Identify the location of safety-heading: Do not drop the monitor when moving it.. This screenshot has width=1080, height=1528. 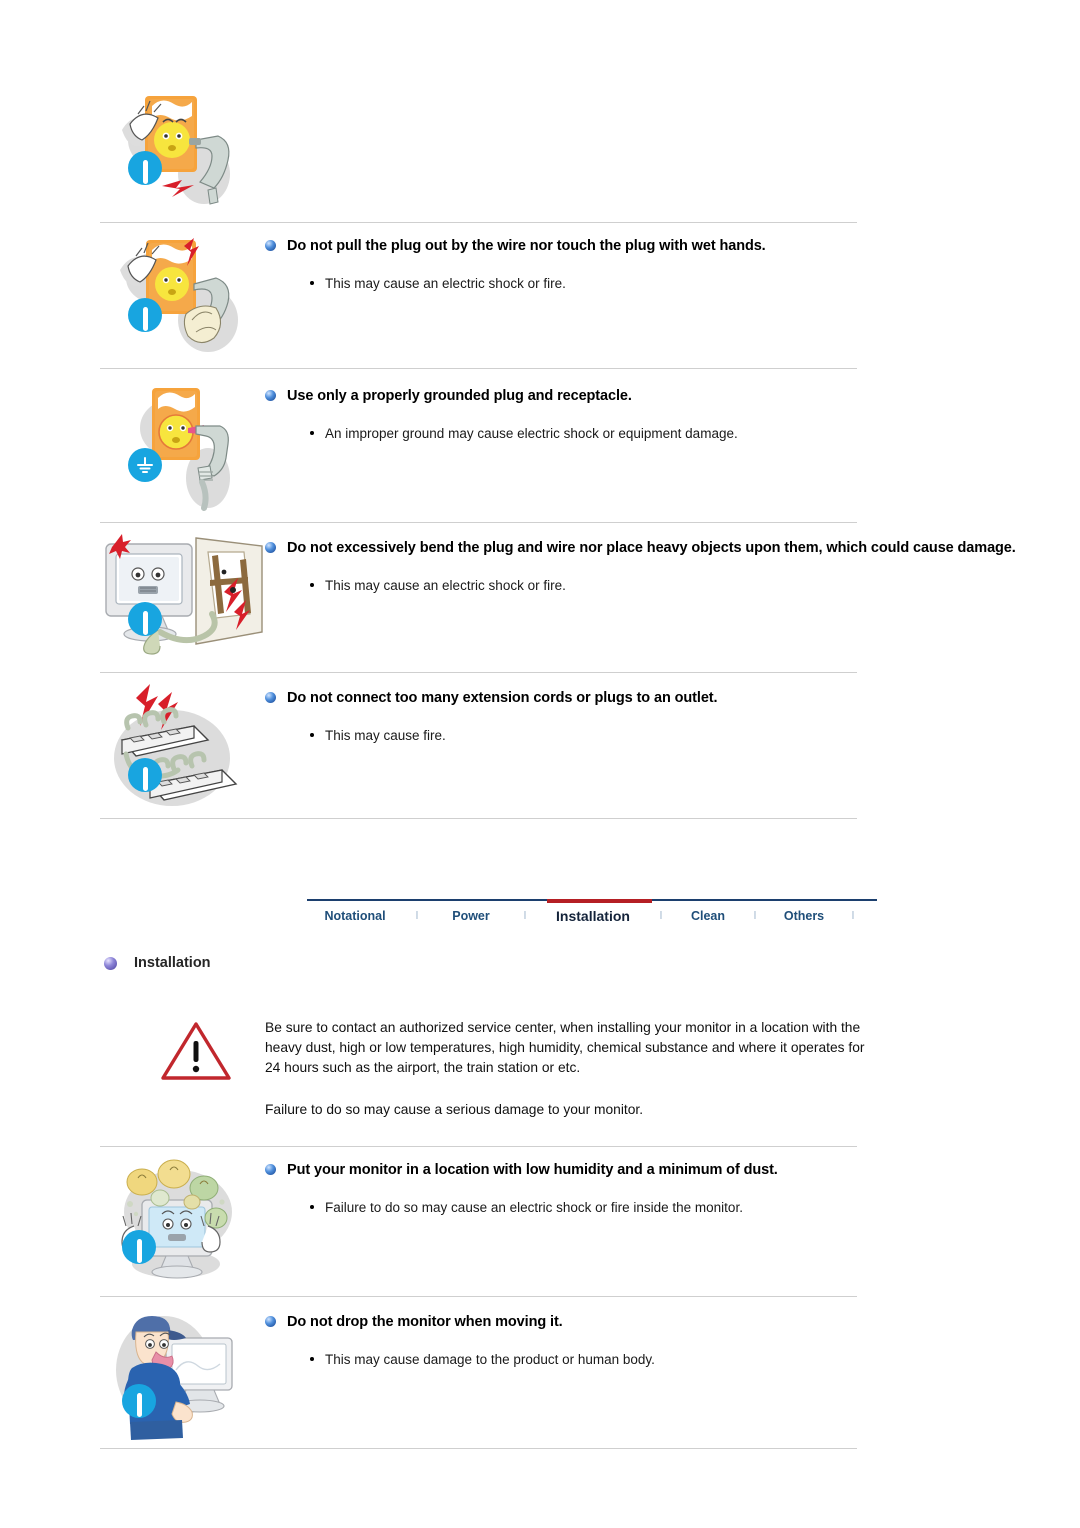
(460, 1322).